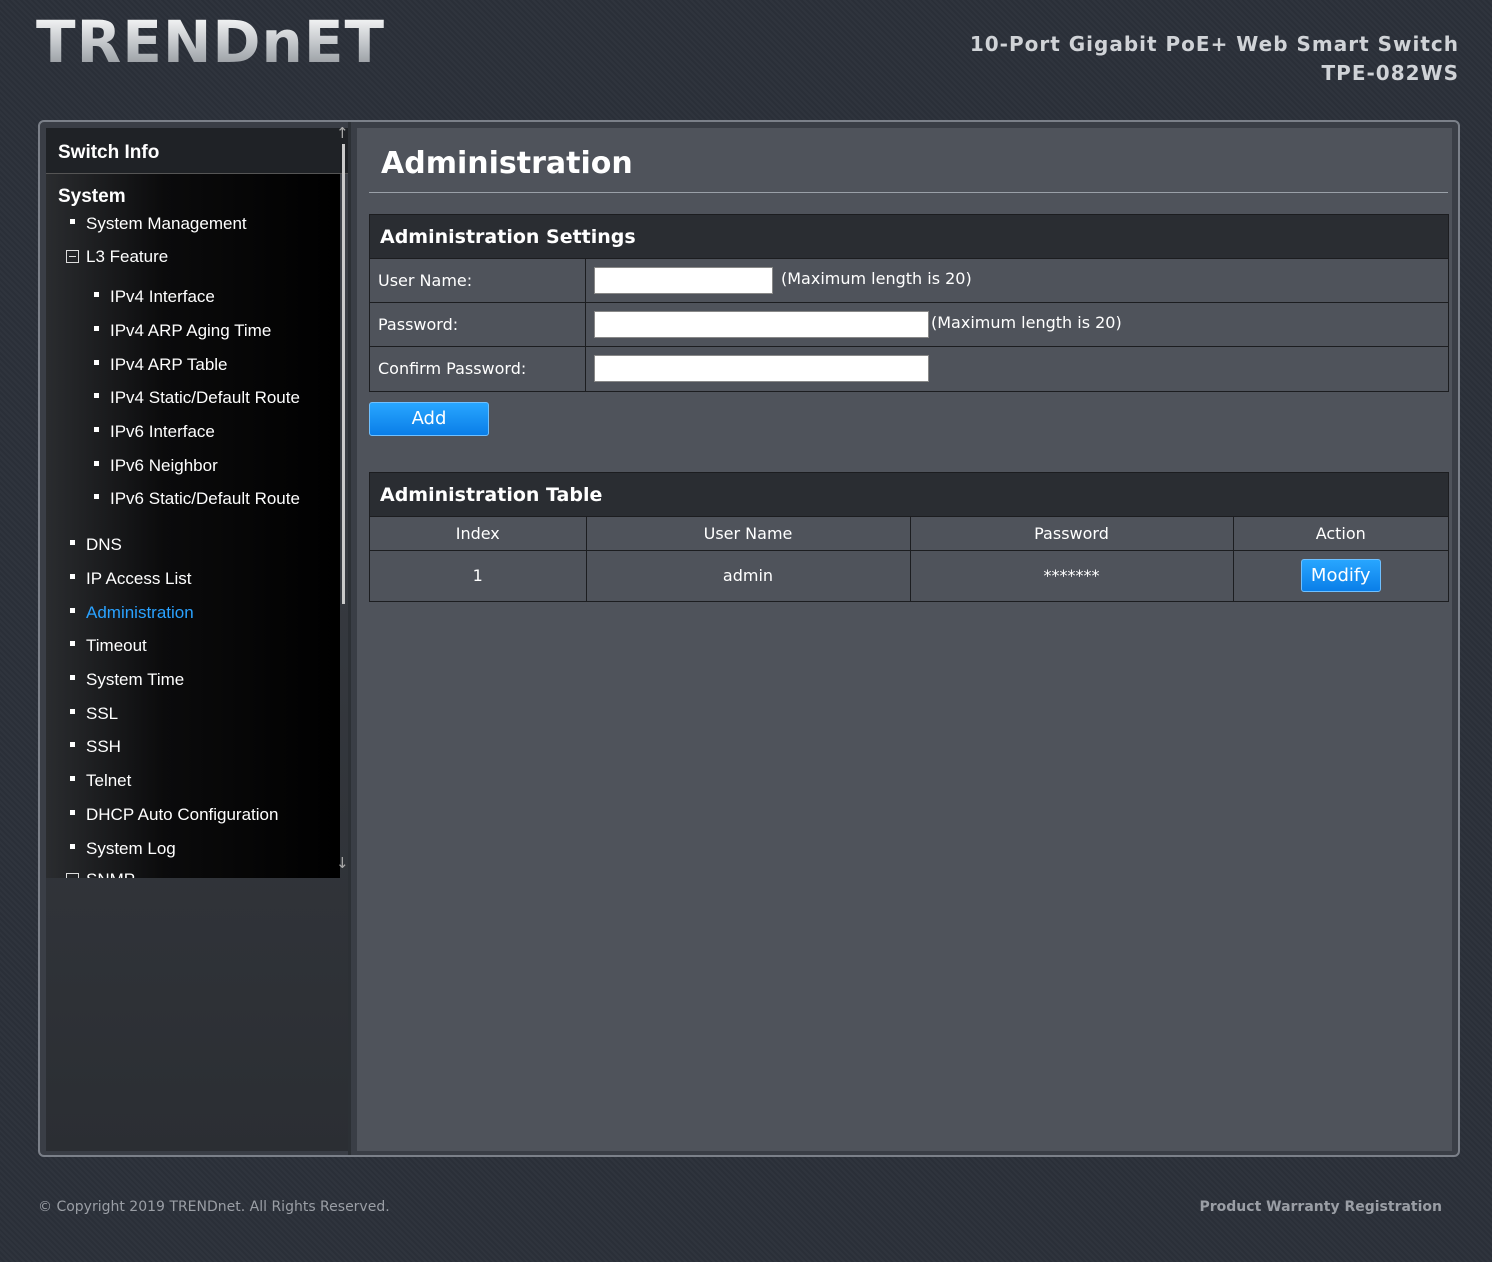 The height and width of the screenshot is (1262, 1492). Describe the element at coordinates (174, 815) in the screenshot. I see `sidebar-item-dhcp-auto-configuration: DHCP Auto Configuration` at that location.